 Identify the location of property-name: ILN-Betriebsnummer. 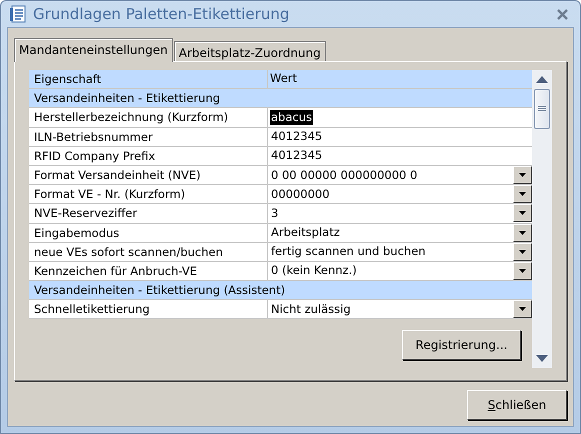
(148, 137).